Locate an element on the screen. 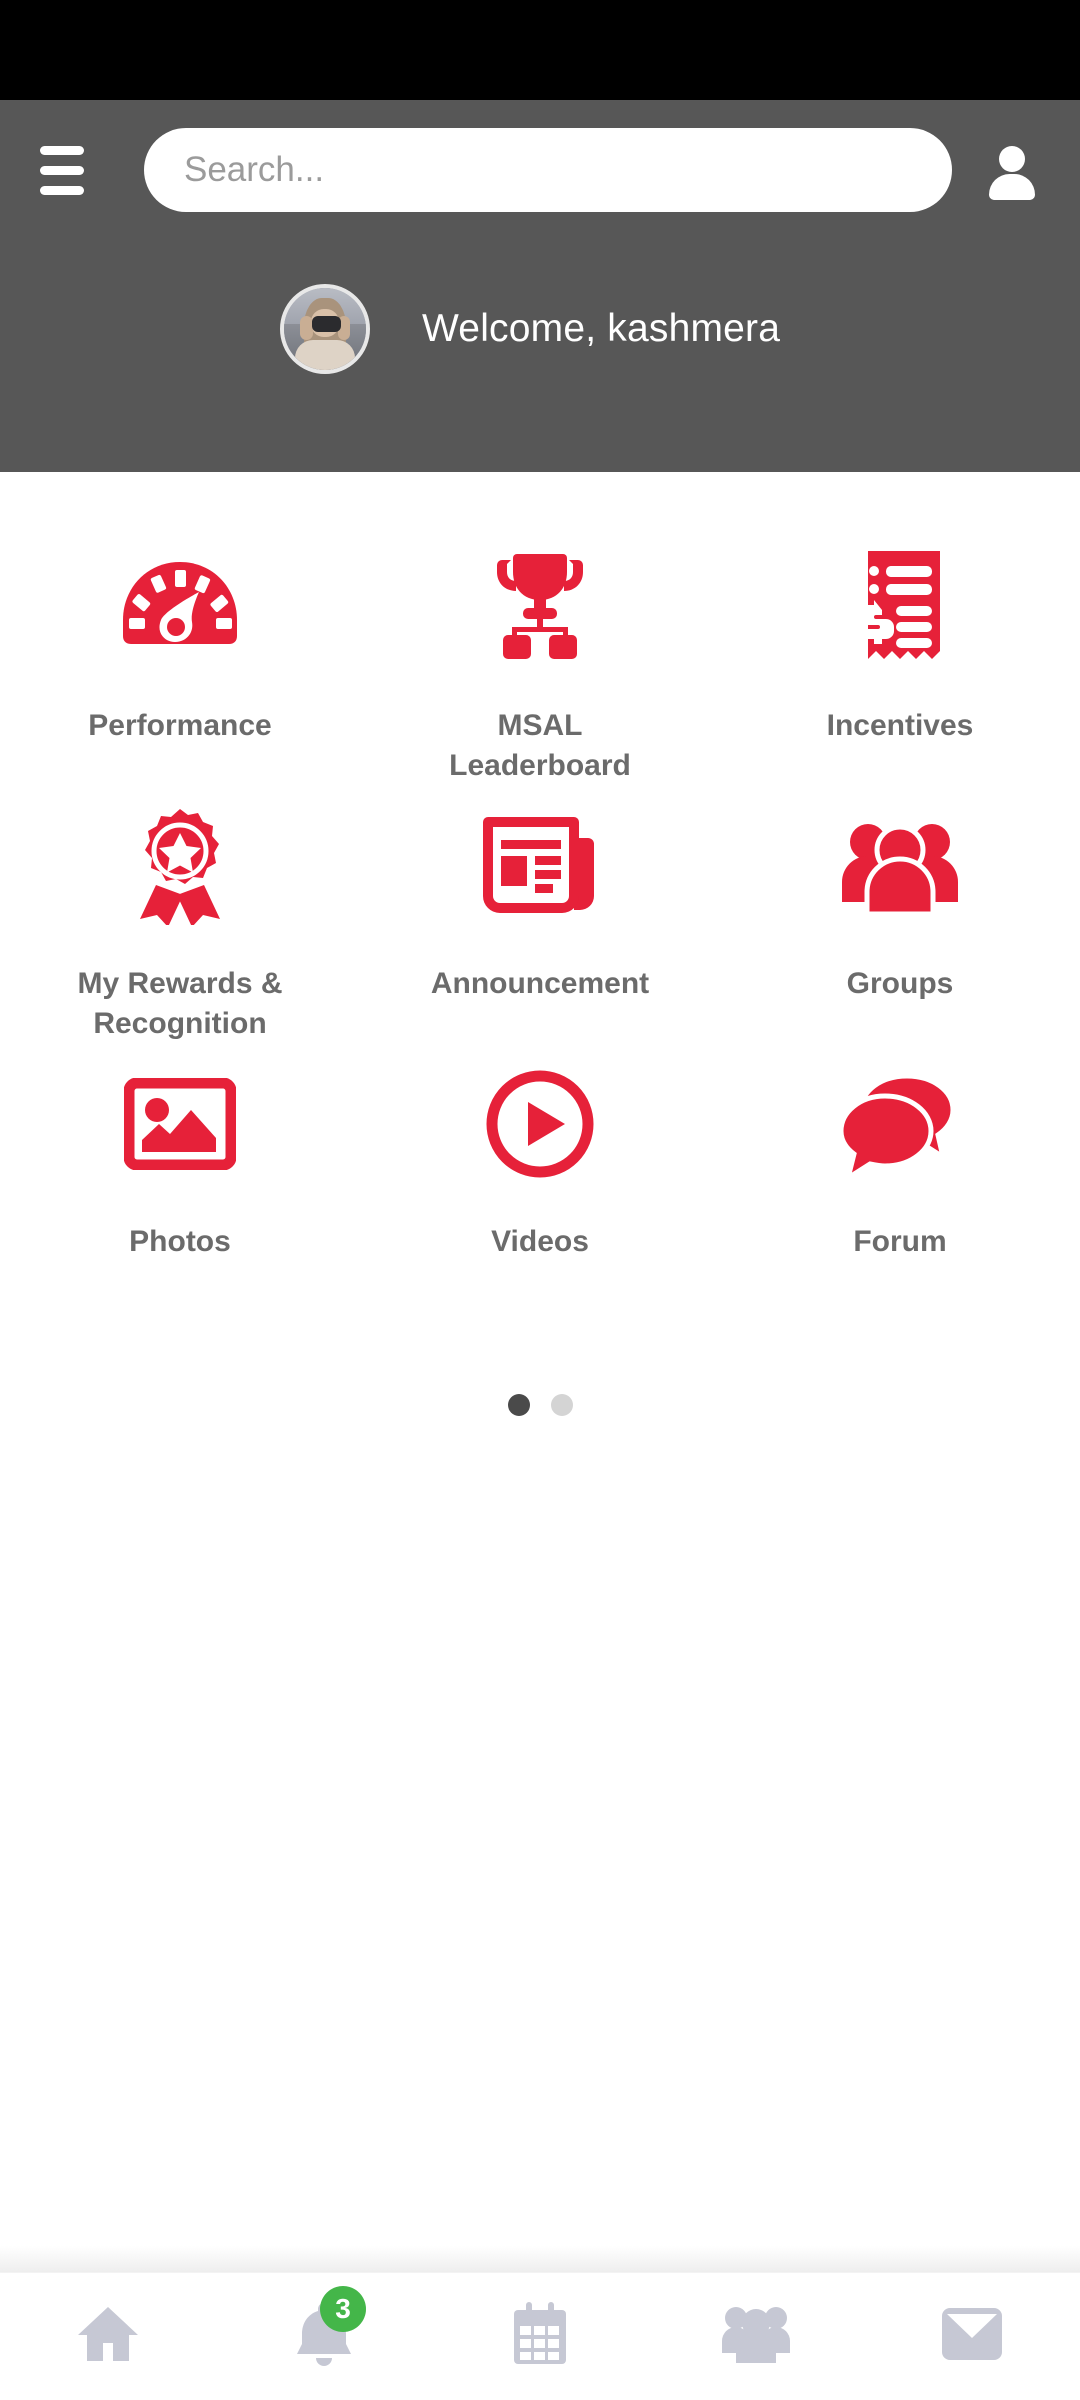 The image size is (1080, 2400). image-picture-icon is located at coordinates (180, 1124).